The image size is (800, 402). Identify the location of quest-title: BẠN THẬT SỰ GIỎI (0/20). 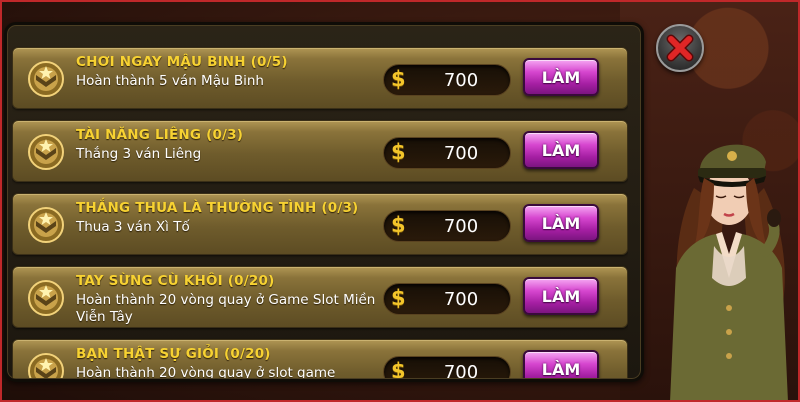
(173, 354).